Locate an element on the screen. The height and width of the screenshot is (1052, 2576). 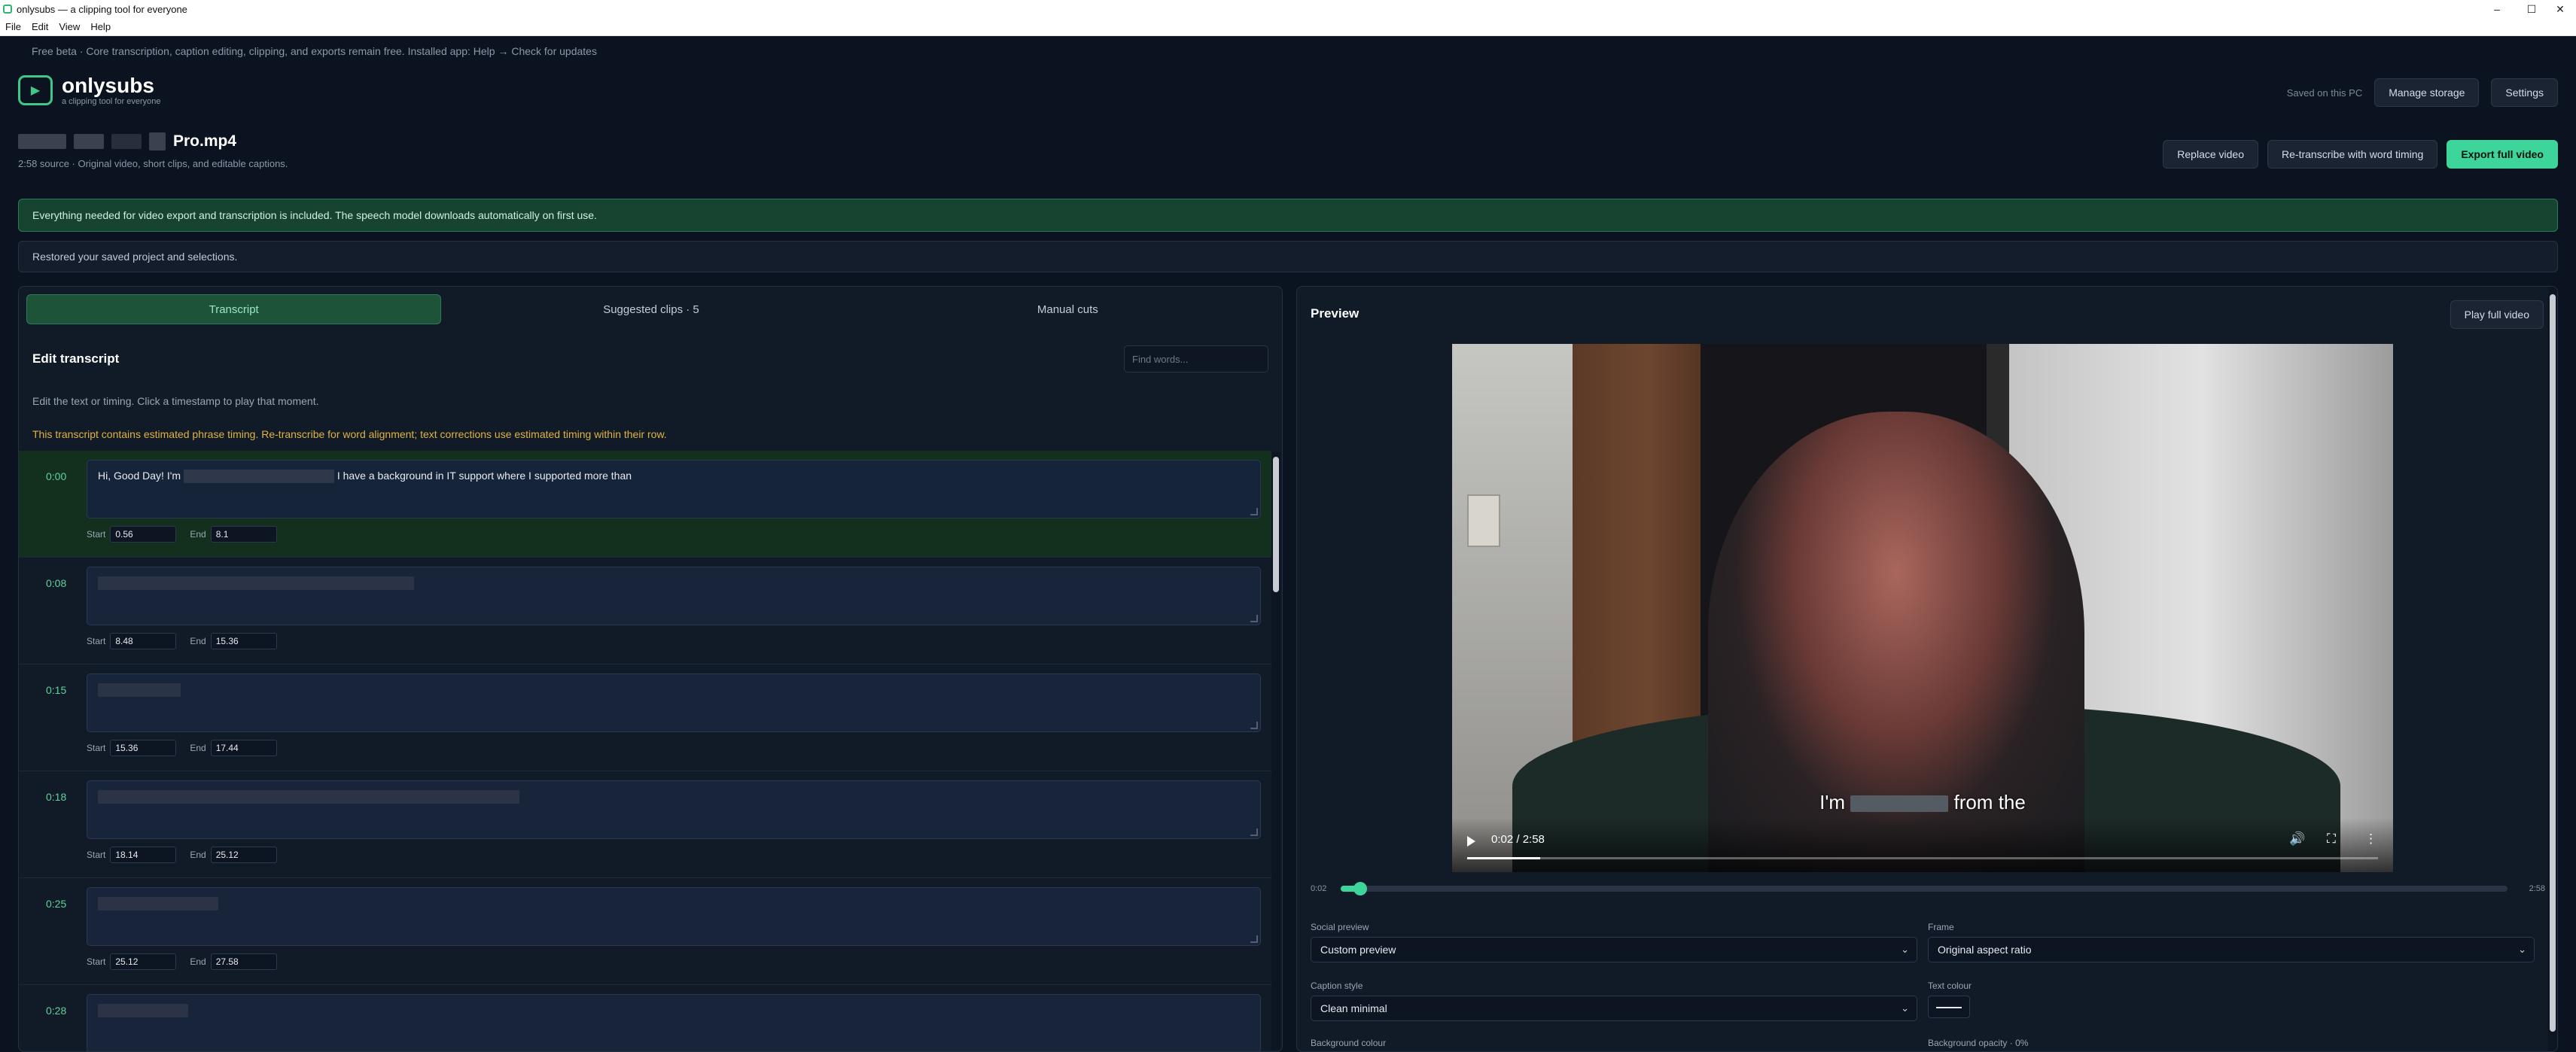
logo-icon: ▶ is located at coordinates (36, 89).